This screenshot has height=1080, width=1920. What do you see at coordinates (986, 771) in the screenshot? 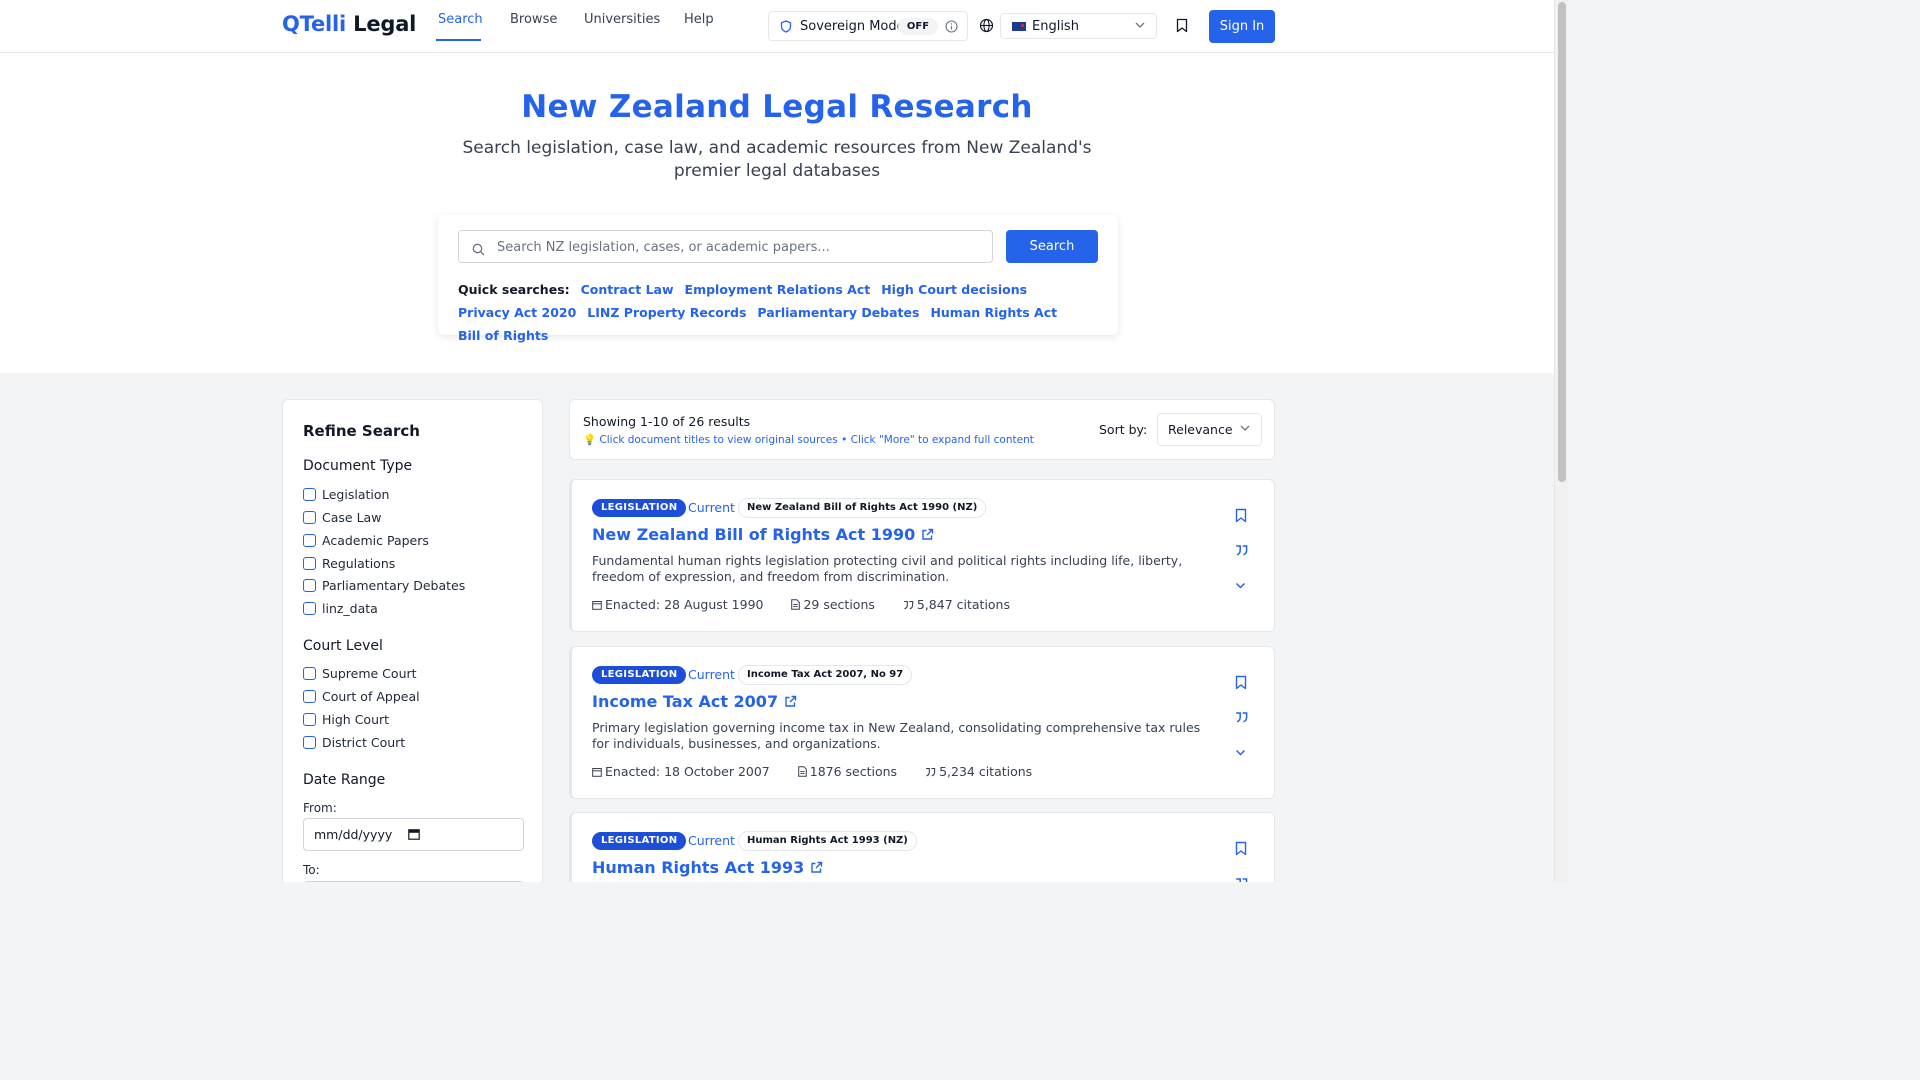
I see `citation-count: 5,234 citations` at bounding box center [986, 771].